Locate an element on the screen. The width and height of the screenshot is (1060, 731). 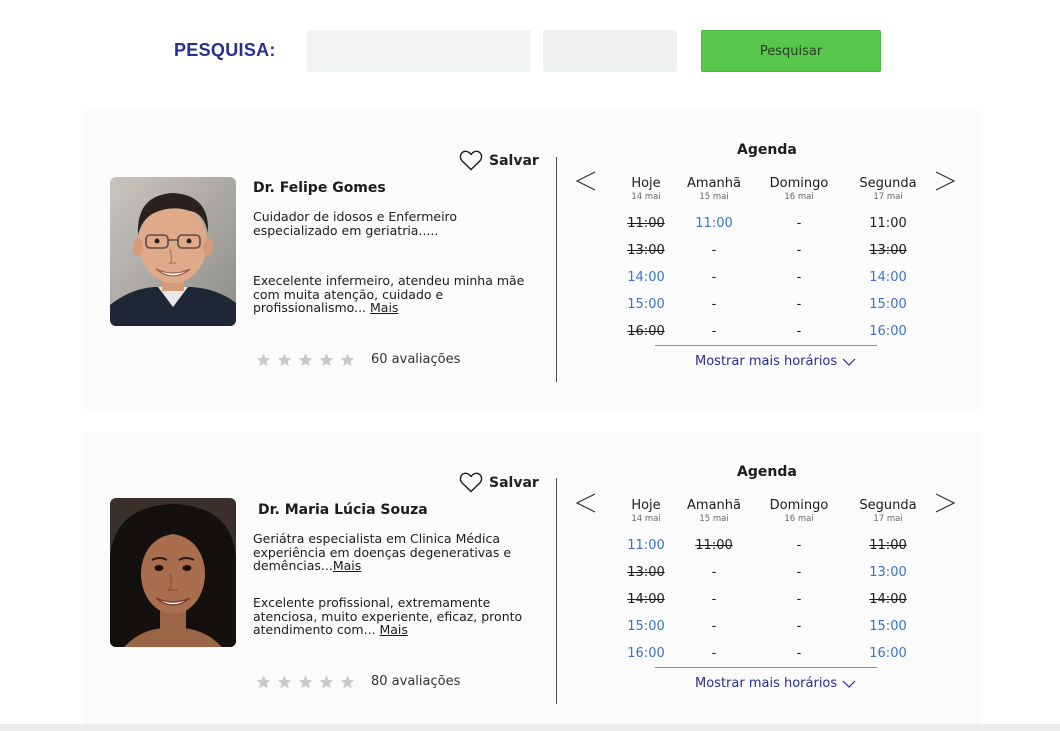
day-name: Amanhã is located at coordinates (714, 183).